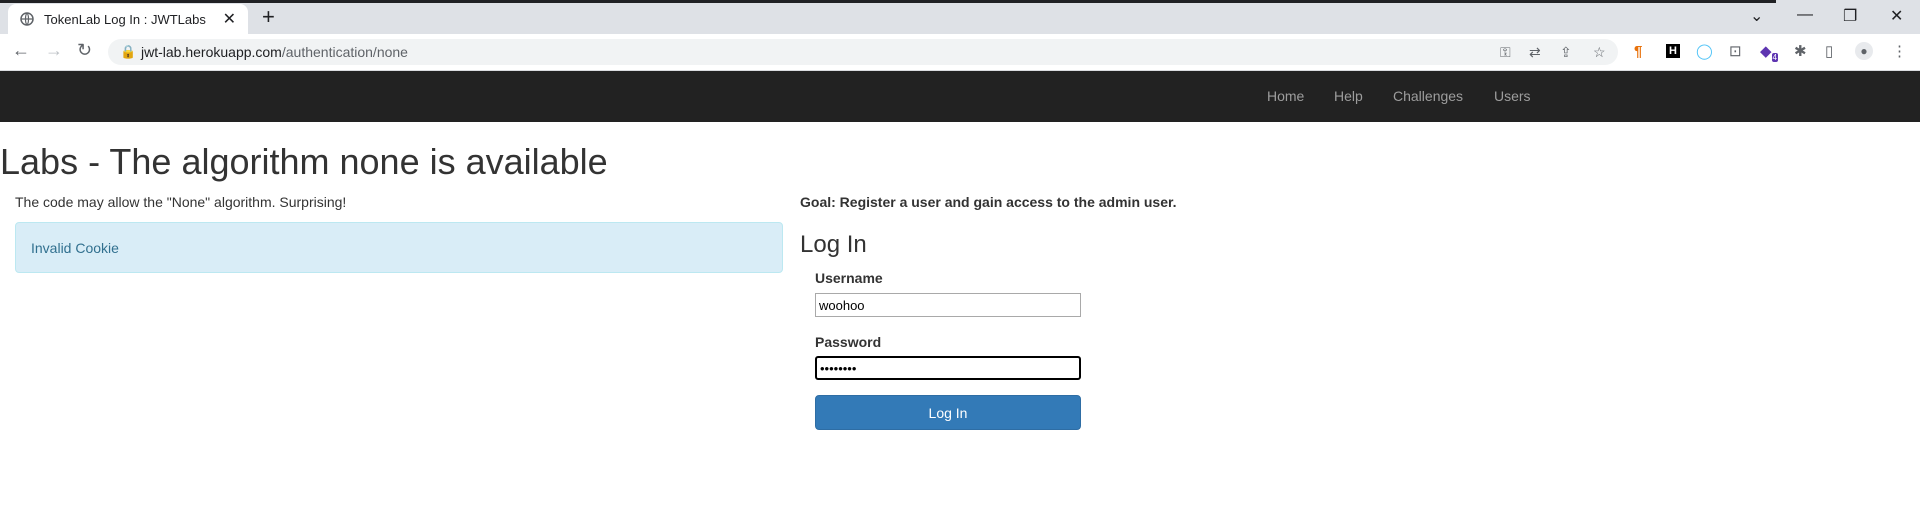 This screenshot has height=507, width=1920. What do you see at coordinates (211, 52) in the screenshot?
I see `url-host: jwt-lab.herokuapp.com` at bounding box center [211, 52].